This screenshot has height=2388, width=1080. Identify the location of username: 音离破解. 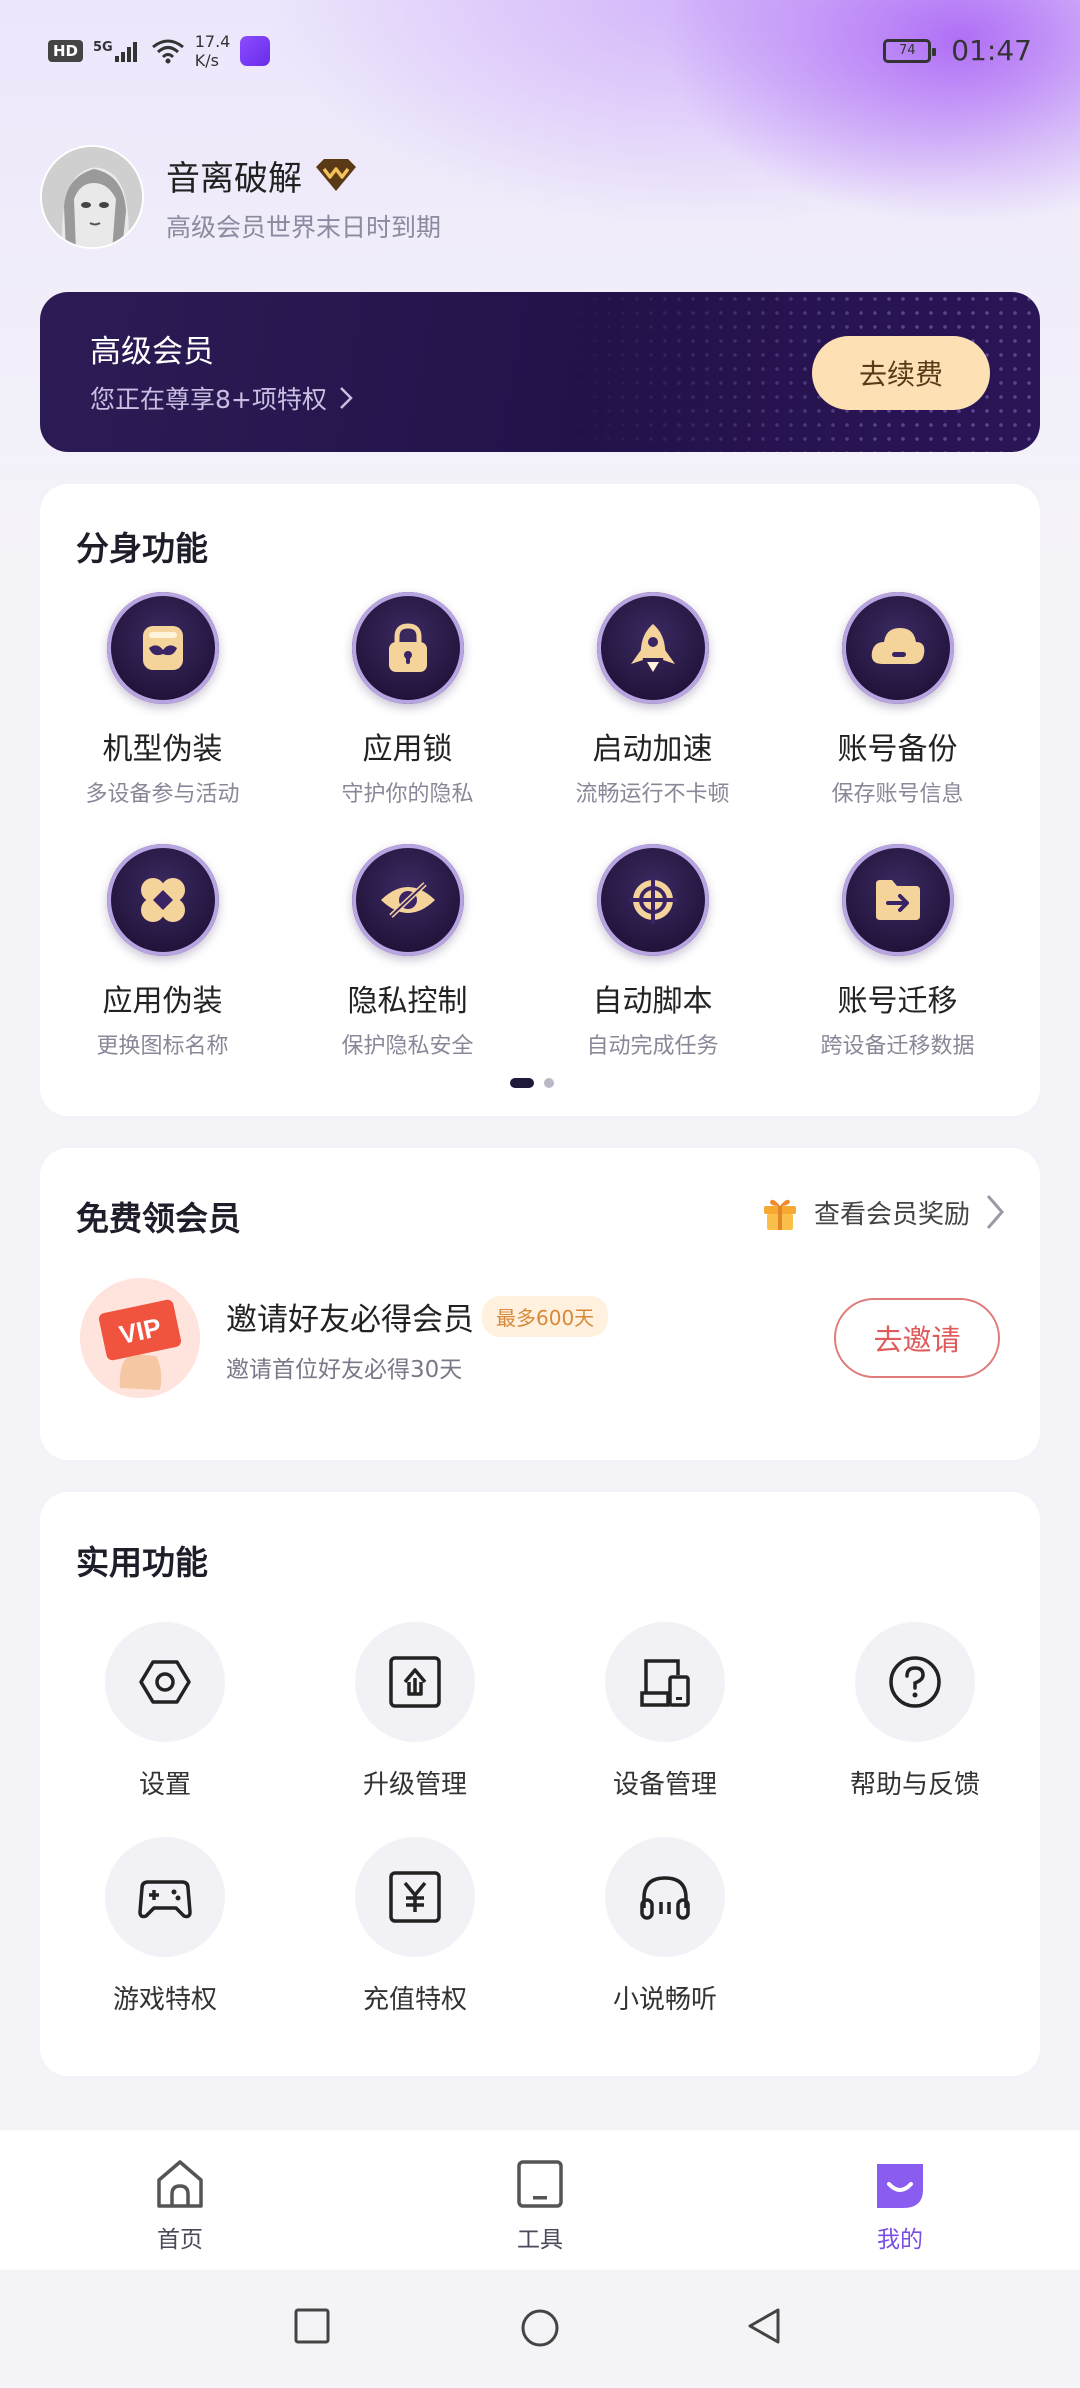
(234, 178).